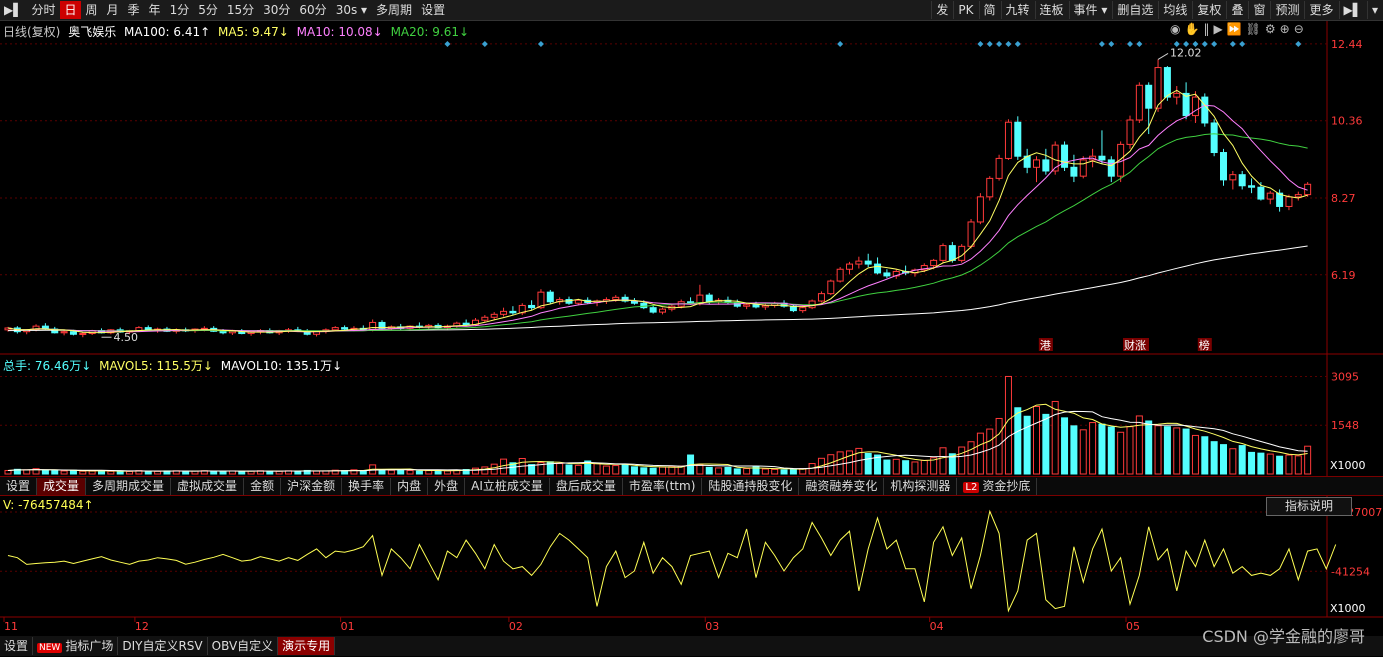  What do you see at coordinates (1206, 29) in the screenshot?
I see `pause-icon: ‖` at bounding box center [1206, 29].